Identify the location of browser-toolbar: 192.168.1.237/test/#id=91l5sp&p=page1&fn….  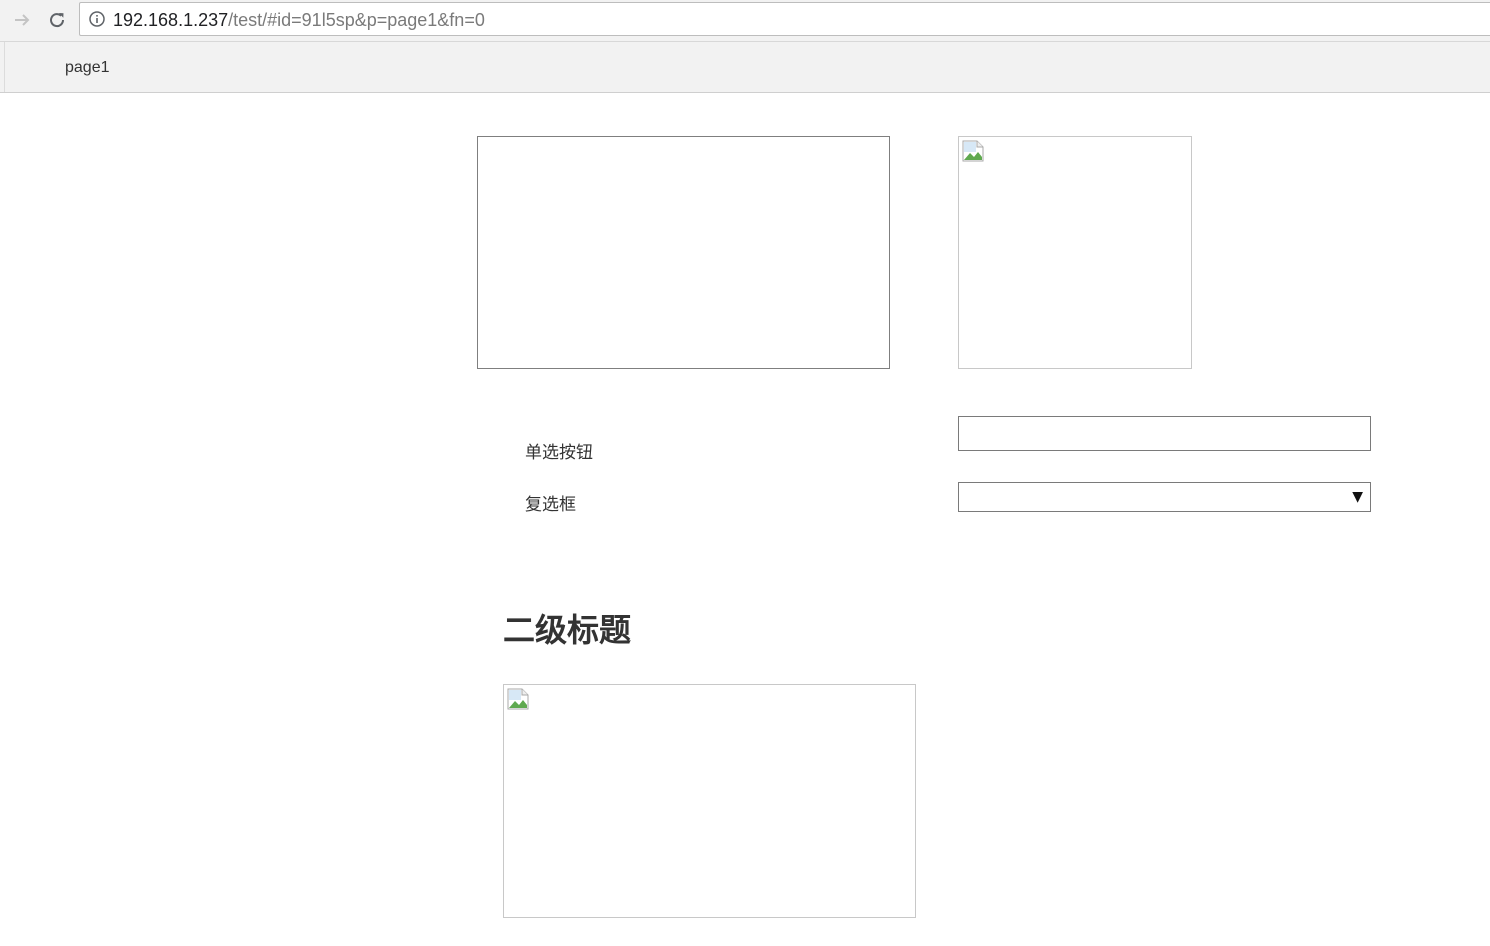
(745, 21).